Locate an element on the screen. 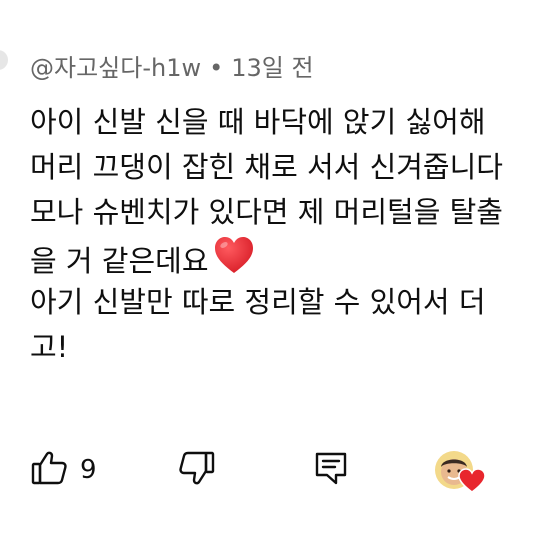 This screenshot has height=560, width=560. author-avatar is located at coordinates (4, 60).